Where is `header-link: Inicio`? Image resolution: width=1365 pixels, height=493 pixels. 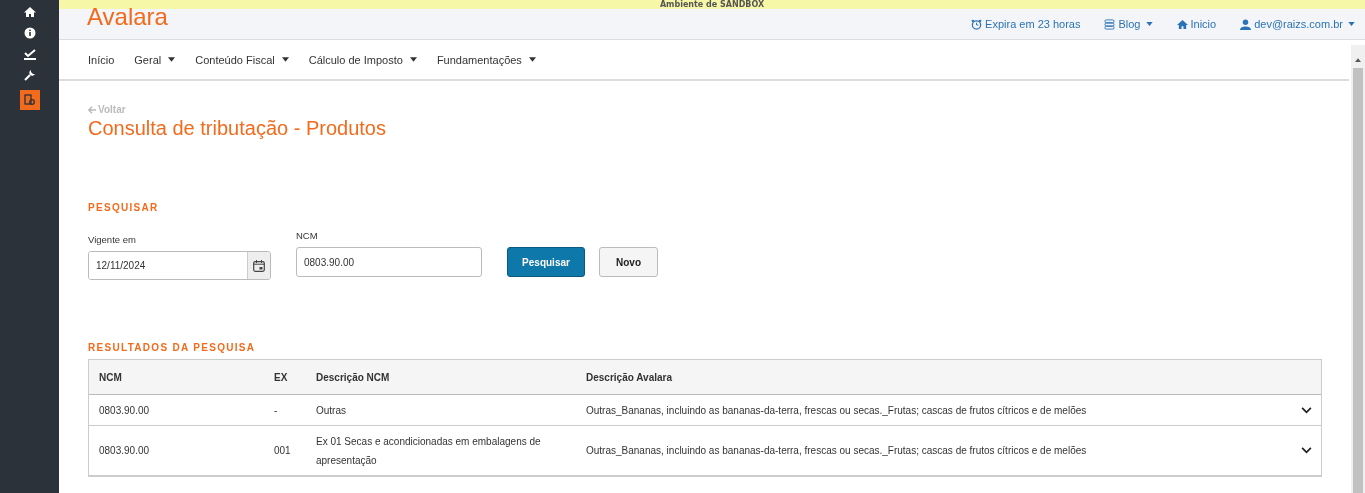 header-link: Inicio is located at coordinates (1196, 24).